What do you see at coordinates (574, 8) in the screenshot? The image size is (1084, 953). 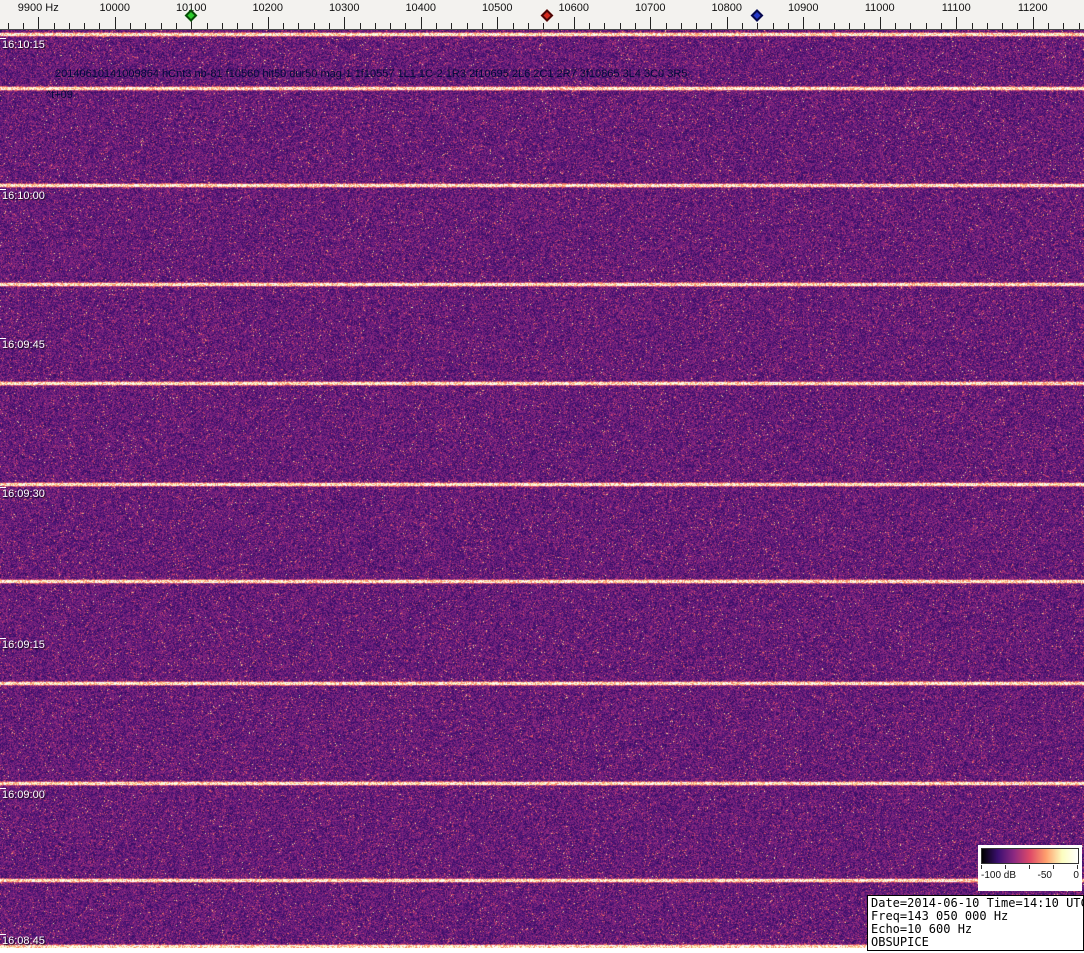 I see `freq-axis-label: 10600` at bounding box center [574, 8].